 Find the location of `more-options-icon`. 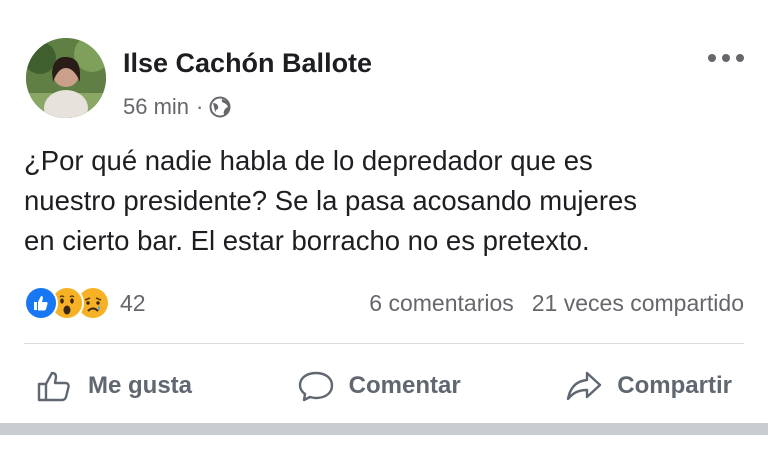

more-options-icon is located at coordinates (726, 58).